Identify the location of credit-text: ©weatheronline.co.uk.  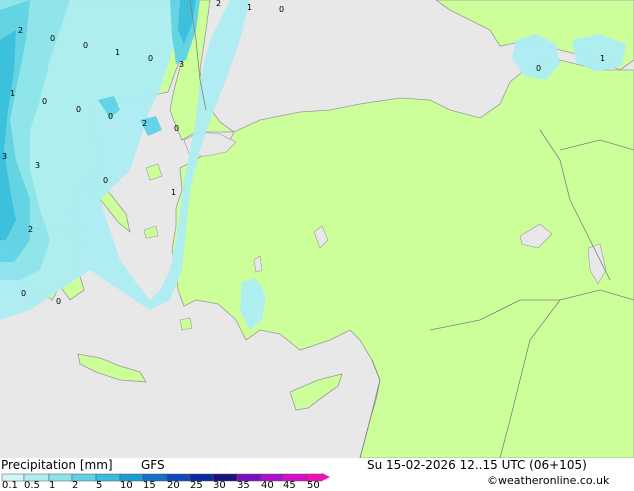
(548, 480).